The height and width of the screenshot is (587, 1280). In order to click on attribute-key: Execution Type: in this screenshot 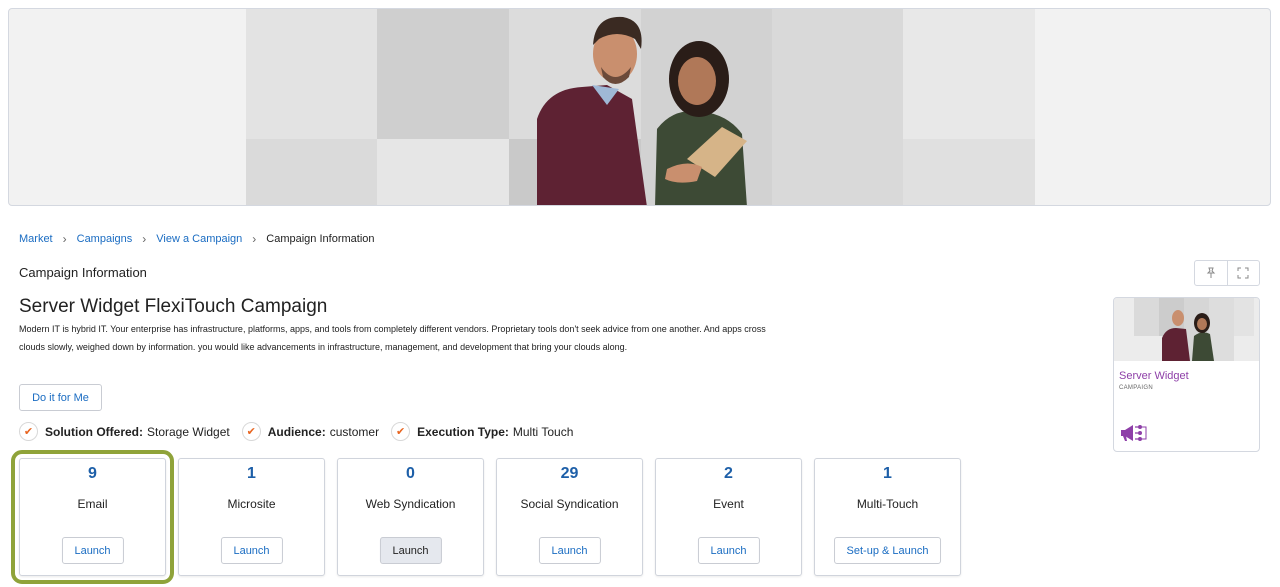, I will do `click(463, 431)`.